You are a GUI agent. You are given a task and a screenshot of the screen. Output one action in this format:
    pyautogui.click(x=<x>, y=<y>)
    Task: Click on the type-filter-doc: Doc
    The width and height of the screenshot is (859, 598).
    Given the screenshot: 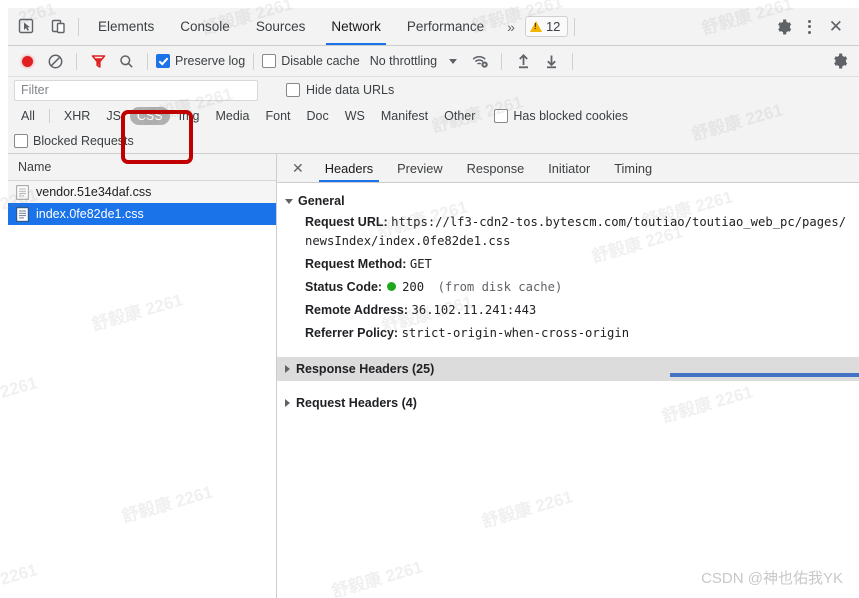 What is the action you would take?
    pyautogui.click(x=318, y=116)
    